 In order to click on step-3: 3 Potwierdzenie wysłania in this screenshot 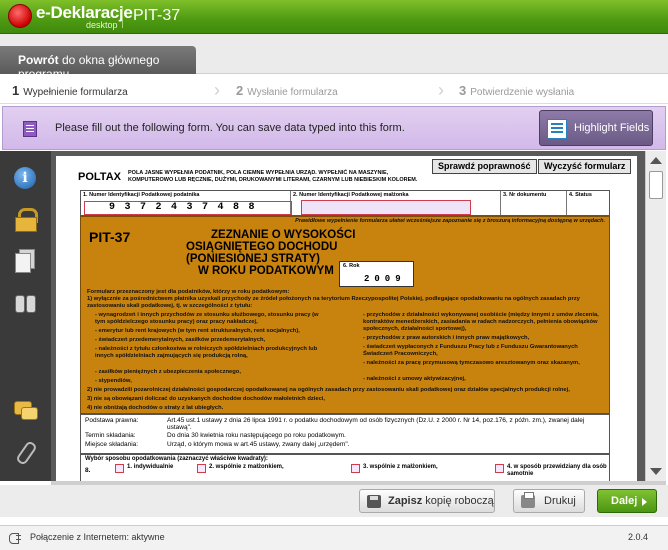, I will do `click(516, 90)`.